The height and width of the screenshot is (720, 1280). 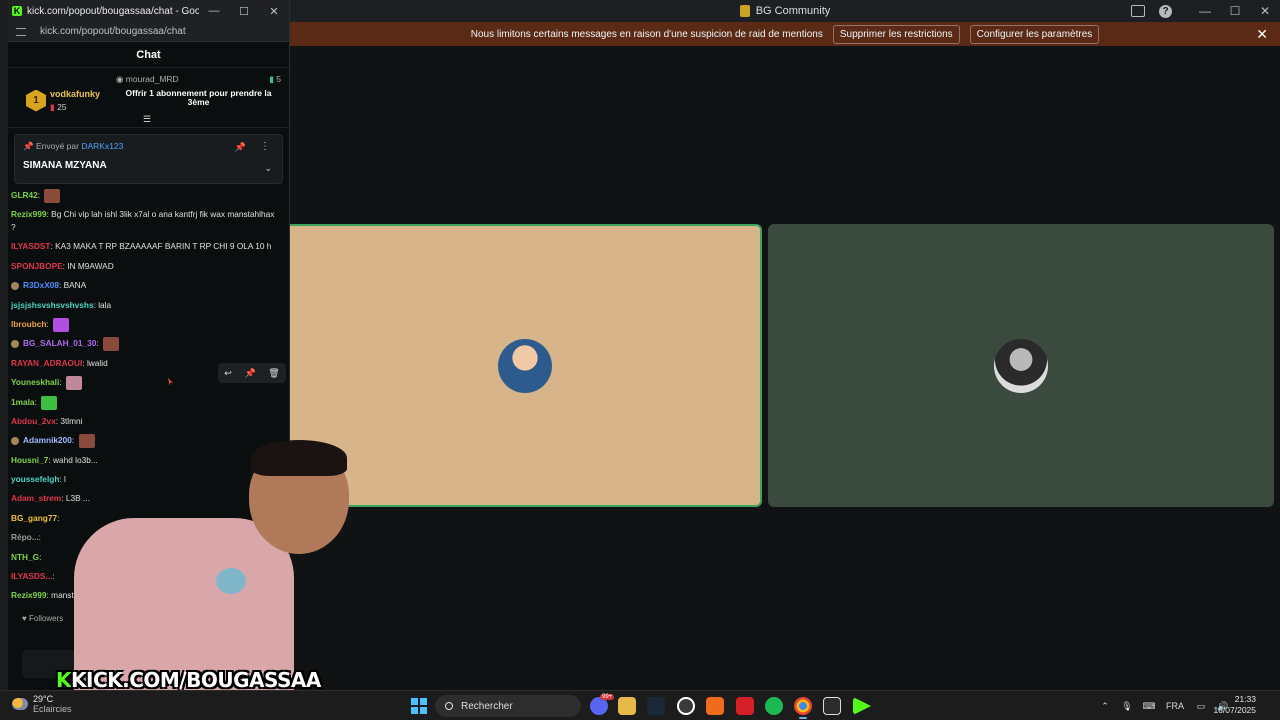 I want to click on popup-close-button: ✕, so click(x=274, y=11).